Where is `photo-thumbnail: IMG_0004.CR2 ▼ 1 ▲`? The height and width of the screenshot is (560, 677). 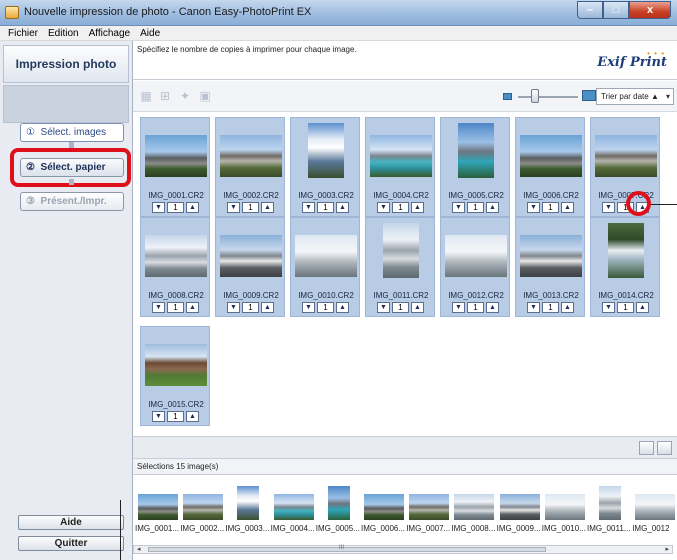 photo-thumbnail: IMG_0004.CR2 ▼ 1 ▲ is located at coordinates (400, 167).